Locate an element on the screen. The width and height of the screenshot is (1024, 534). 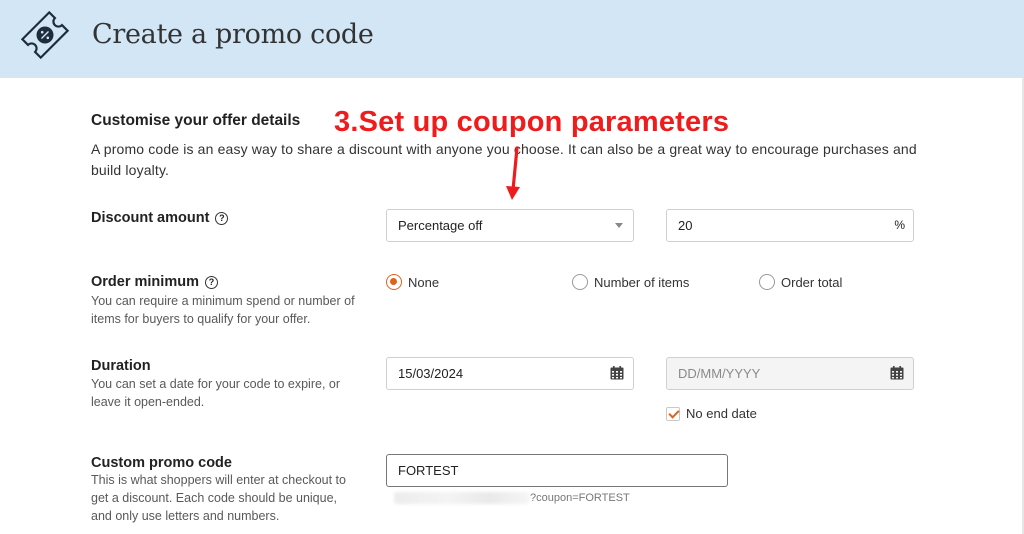
promo-code-input: FORTEST is located at coordinates (557, 470).